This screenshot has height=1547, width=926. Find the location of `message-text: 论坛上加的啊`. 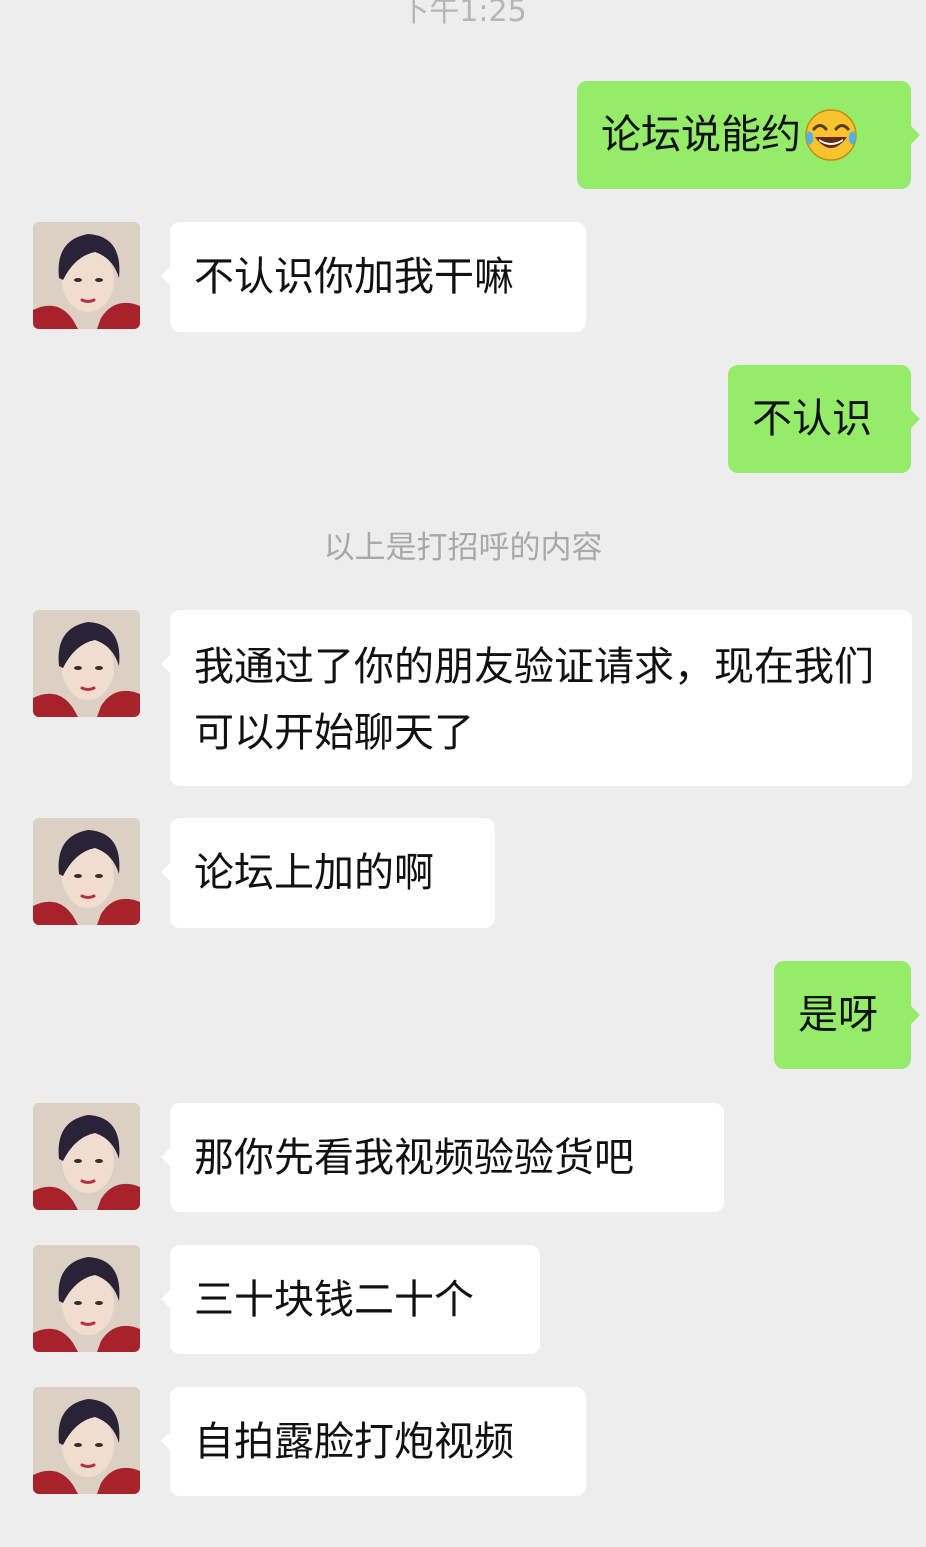

message-text: 论坛上加的啊 is located at coordinates (314, 873).